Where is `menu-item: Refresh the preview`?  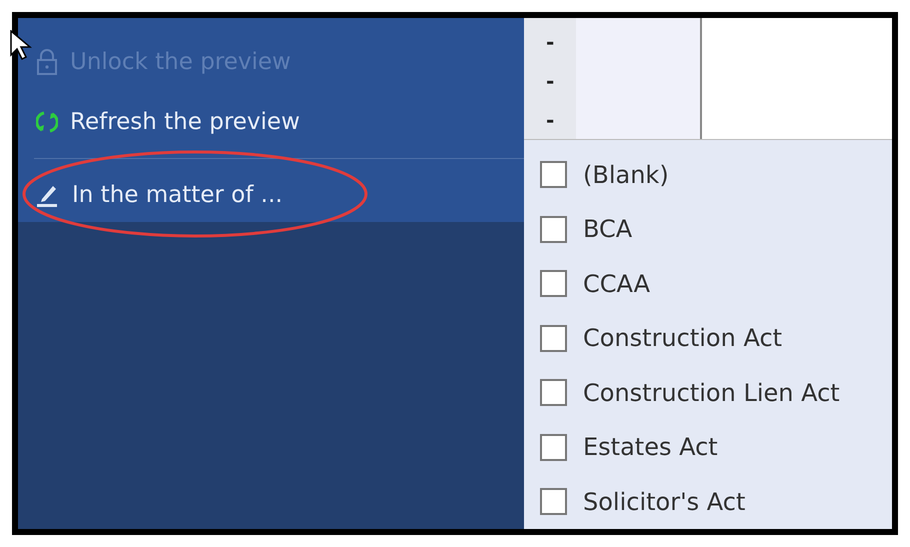
menu-item: Refresh the preview is located at coordinates (271, 122).